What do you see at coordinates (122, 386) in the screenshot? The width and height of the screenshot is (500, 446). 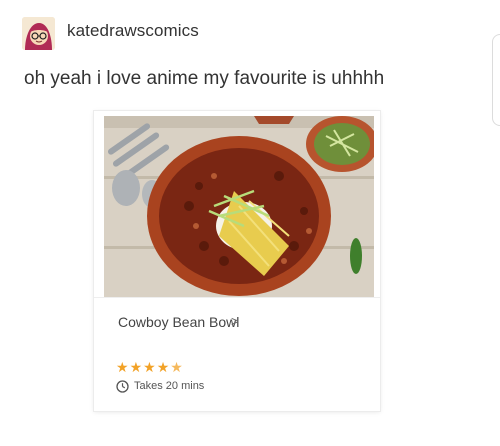 I see `clock-icon` at bounding box center [122, 386].